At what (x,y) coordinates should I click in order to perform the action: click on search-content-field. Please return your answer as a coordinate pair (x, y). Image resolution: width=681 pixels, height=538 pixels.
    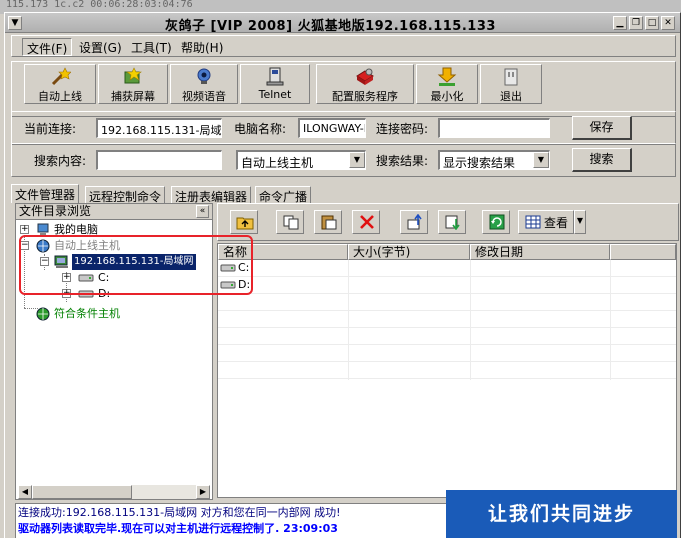
    Looking at the image, I should click on (159, 160).